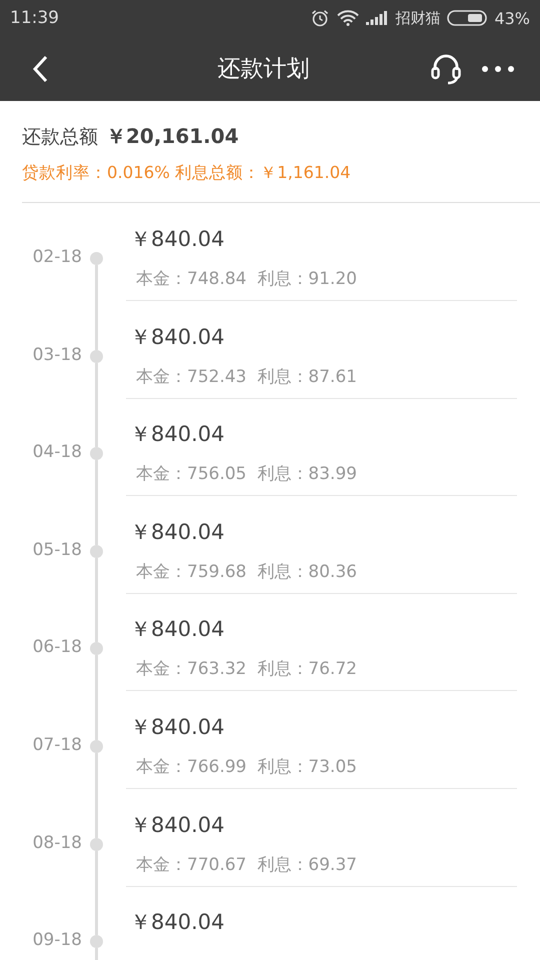 The height and width of the screenshot is (960, 540). What do you see at coordinates (246, 377) in the screenshot?
I see `installment-detail: 本金：752.43 利息：87.61` at bounding box center [246, 377].